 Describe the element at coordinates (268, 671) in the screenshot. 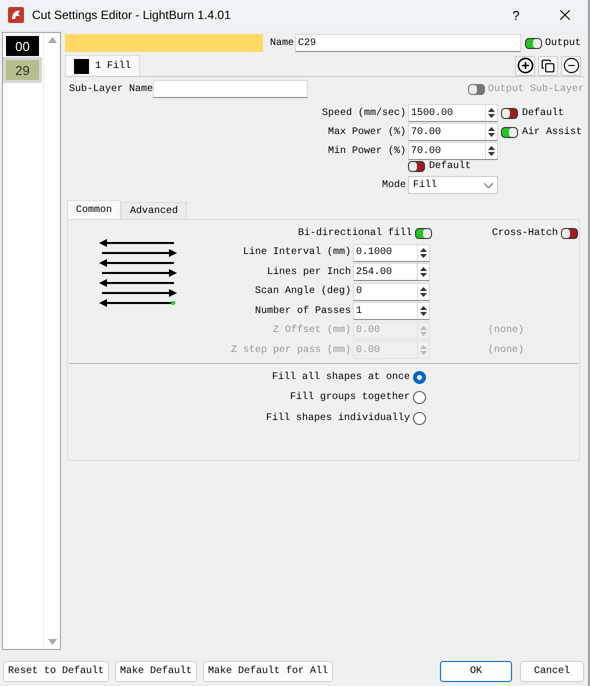

I see `footer-button: Make Default for All` at that location.